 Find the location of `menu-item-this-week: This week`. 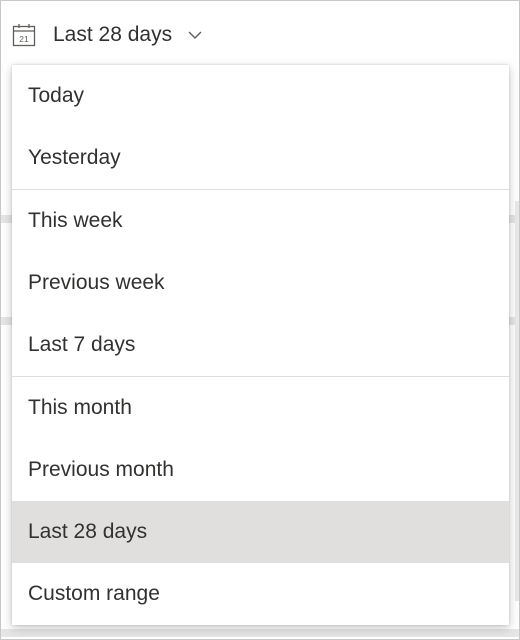

menu-item-this-week: This week is located at coordinates (260, 221).